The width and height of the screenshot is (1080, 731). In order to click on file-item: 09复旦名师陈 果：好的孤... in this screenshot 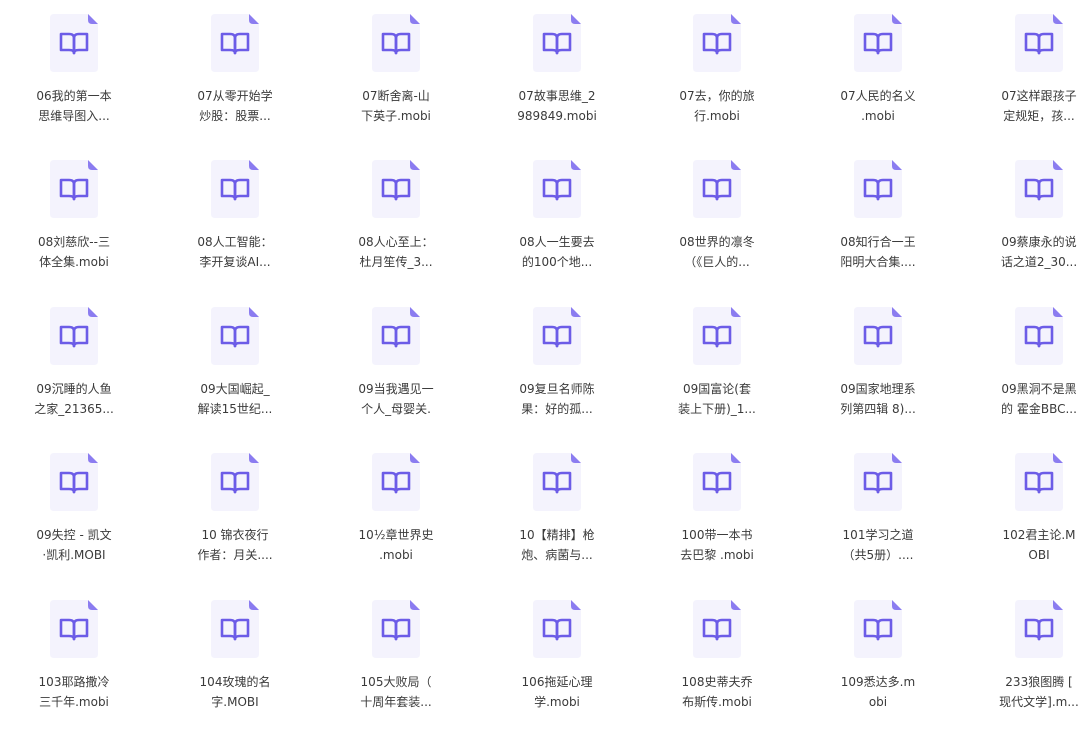, I will do `click(560, 363)`.